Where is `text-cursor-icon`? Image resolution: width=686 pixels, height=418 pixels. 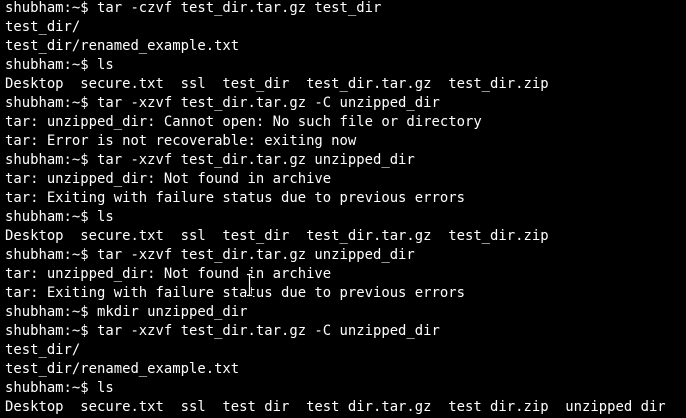 text-cursor-icon is located at coordinates (249, 285).